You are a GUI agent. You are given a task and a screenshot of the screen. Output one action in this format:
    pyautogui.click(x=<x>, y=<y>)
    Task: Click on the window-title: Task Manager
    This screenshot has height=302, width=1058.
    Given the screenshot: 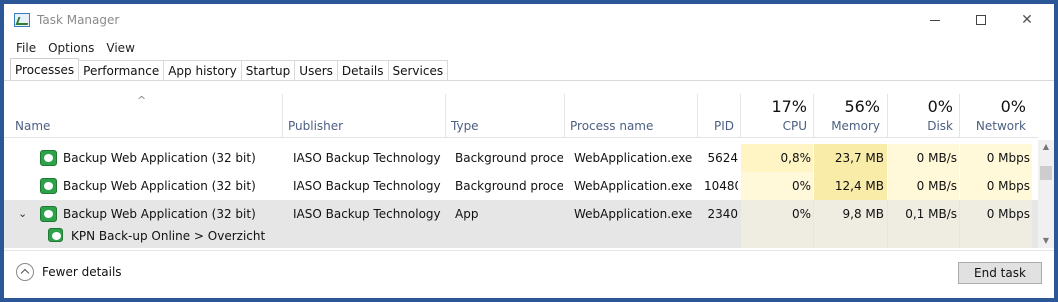 What is the action you would take?
    pyautogui.click(x=78, y=20)
    